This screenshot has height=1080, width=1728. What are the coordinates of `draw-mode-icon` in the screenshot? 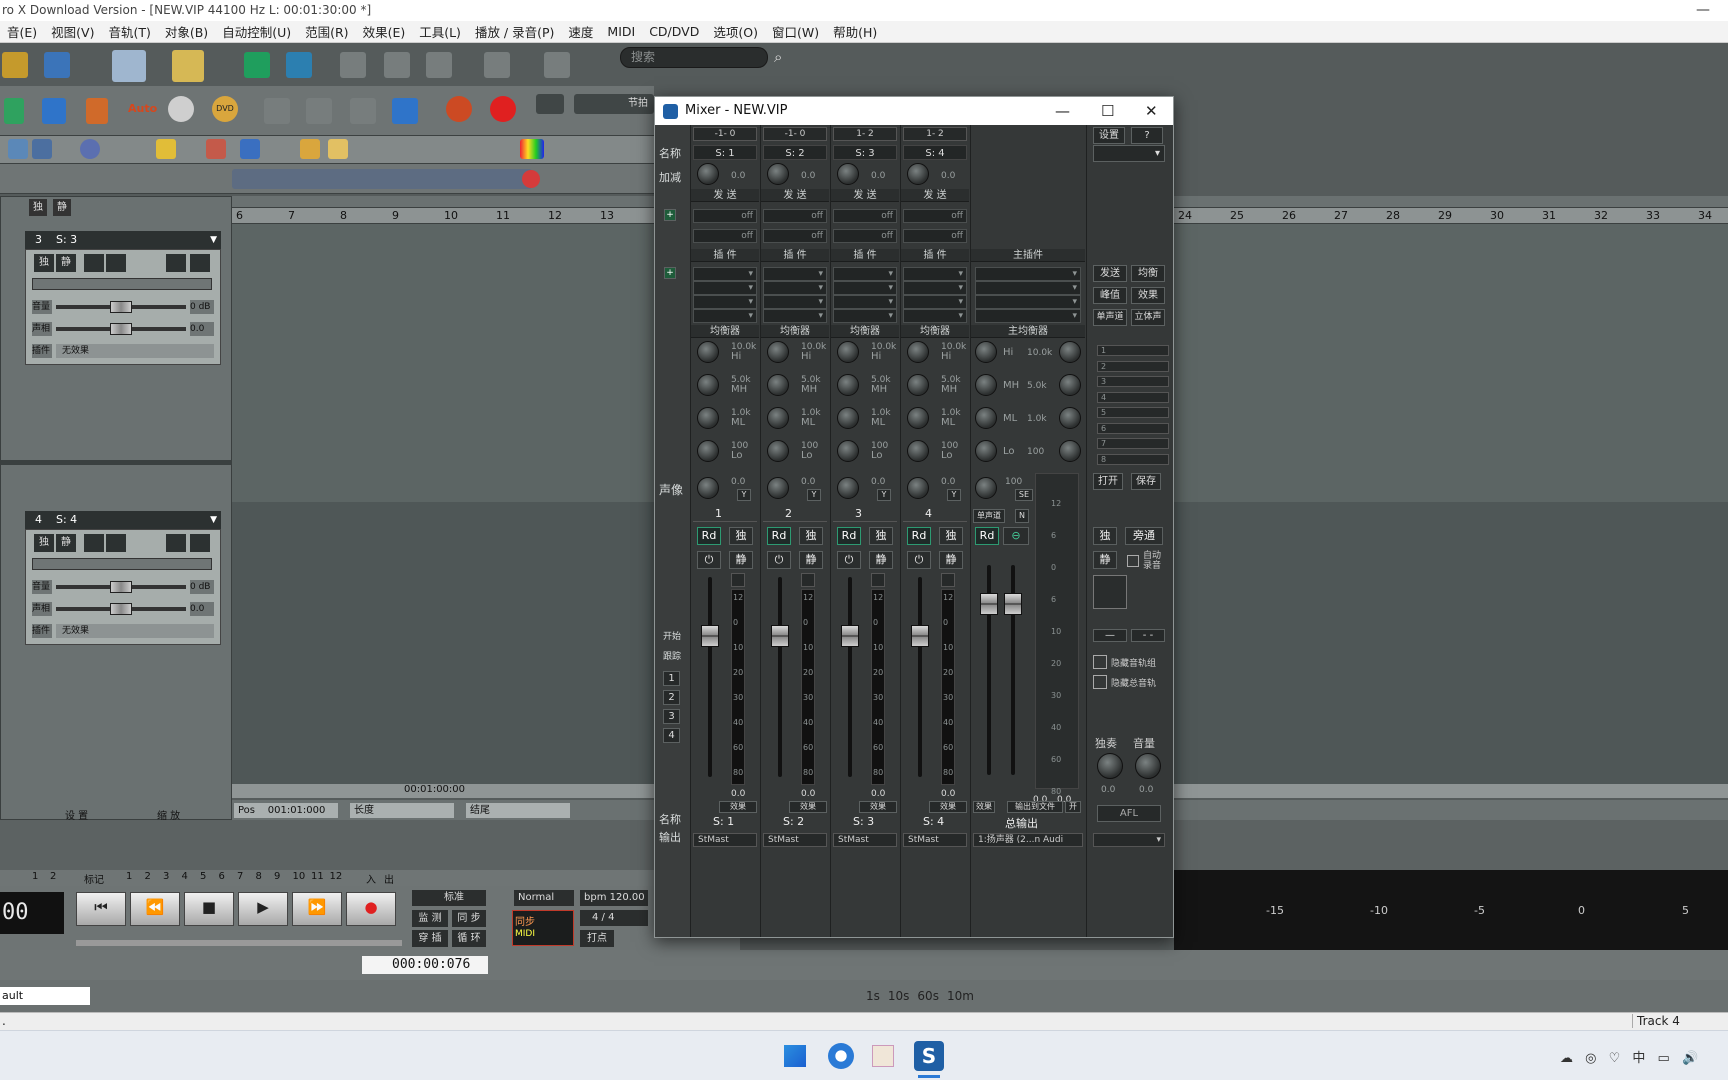 It's located at (129, 66).